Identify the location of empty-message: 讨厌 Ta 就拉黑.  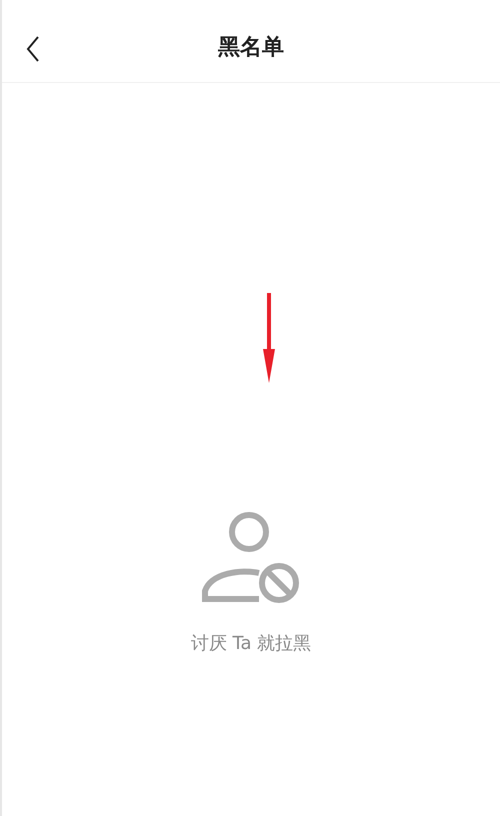
(251, 643).